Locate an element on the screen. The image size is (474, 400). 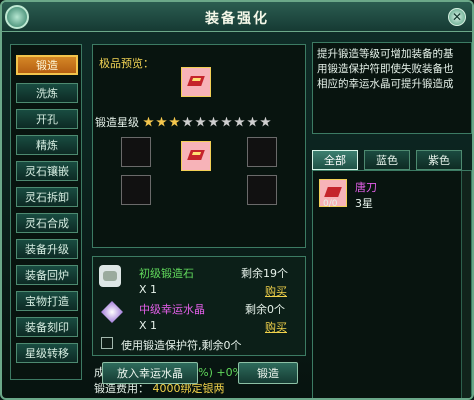
description-line-3: 相应的幸运水晶可提升锻造成 is located at coordinates (385, 84).